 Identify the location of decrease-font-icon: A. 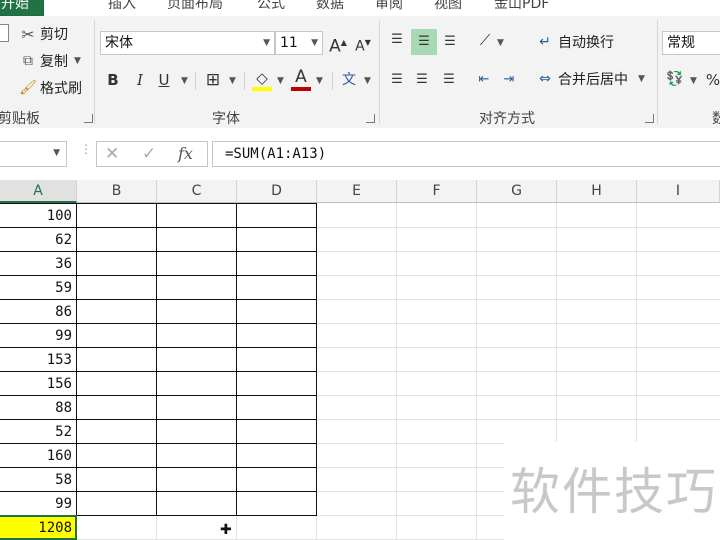
(360, 46).